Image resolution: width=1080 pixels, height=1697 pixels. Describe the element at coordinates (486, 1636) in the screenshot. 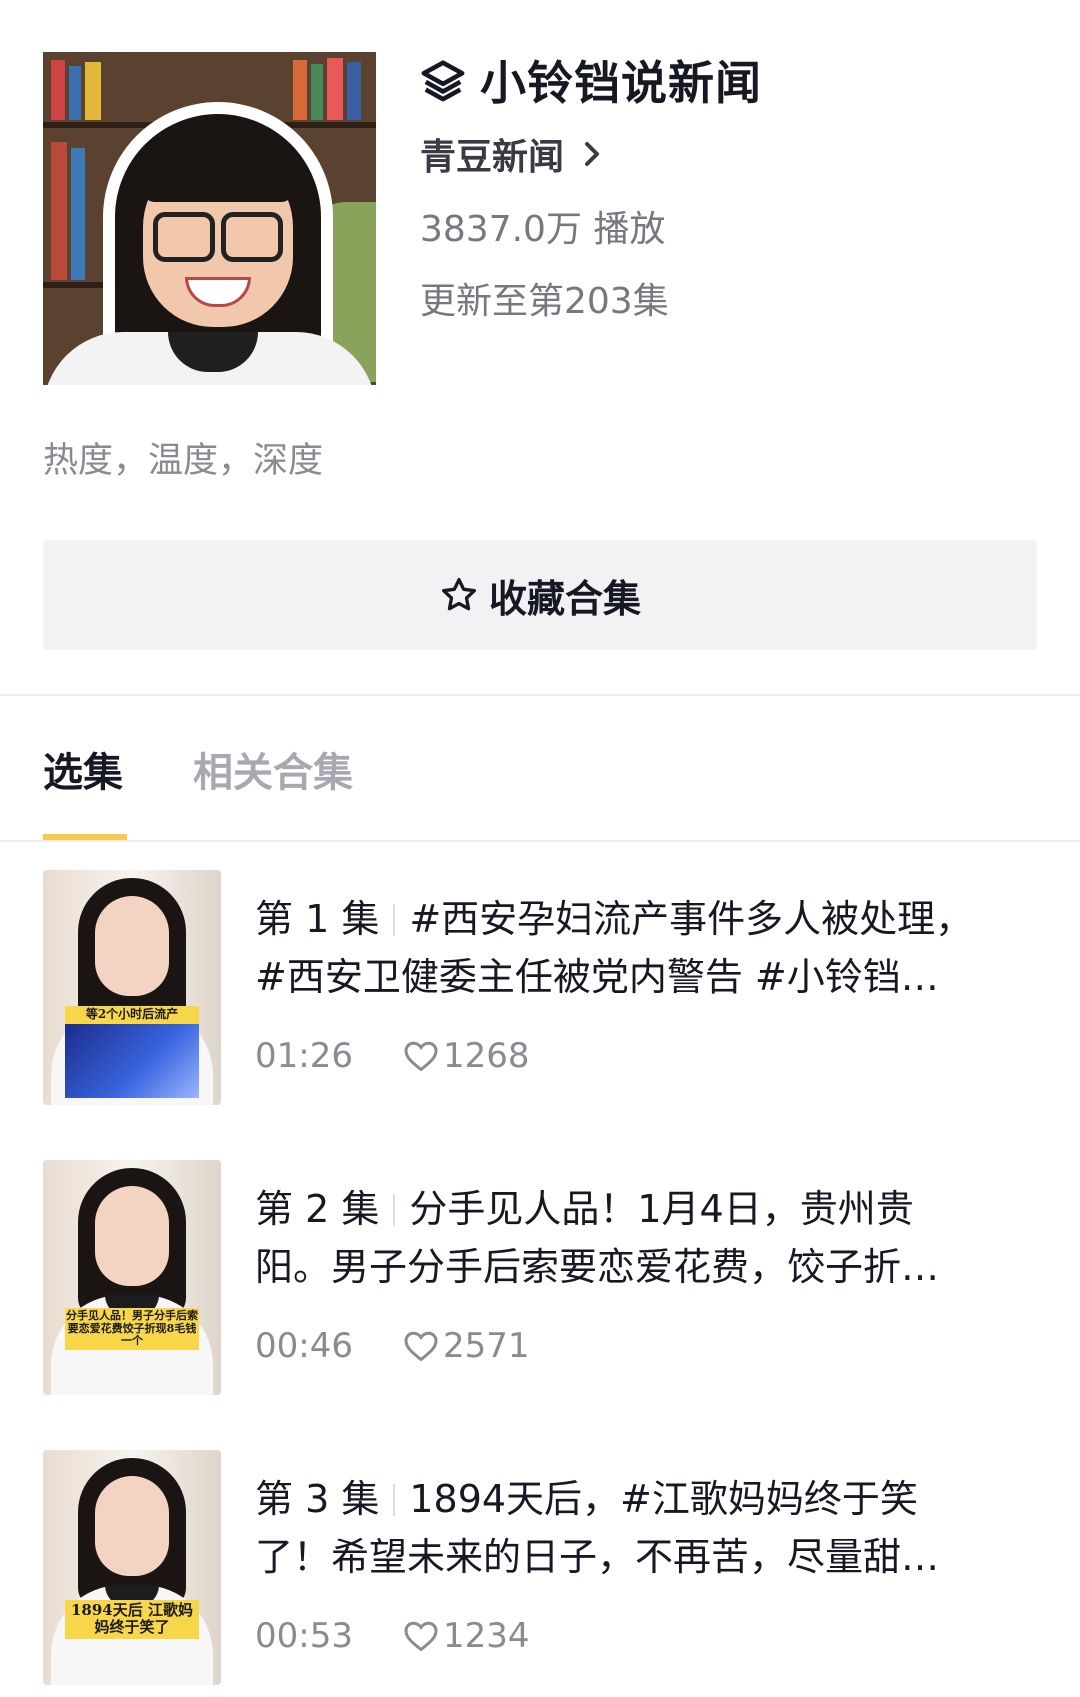

I see `like-count: 1234` at that location.